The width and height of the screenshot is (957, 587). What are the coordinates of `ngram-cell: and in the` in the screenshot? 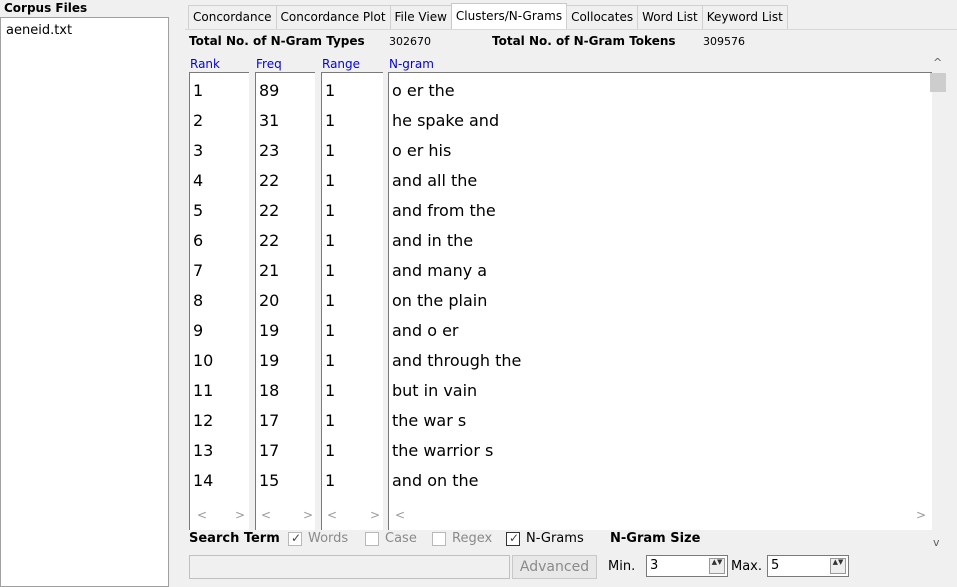 It's located at (432, 240).